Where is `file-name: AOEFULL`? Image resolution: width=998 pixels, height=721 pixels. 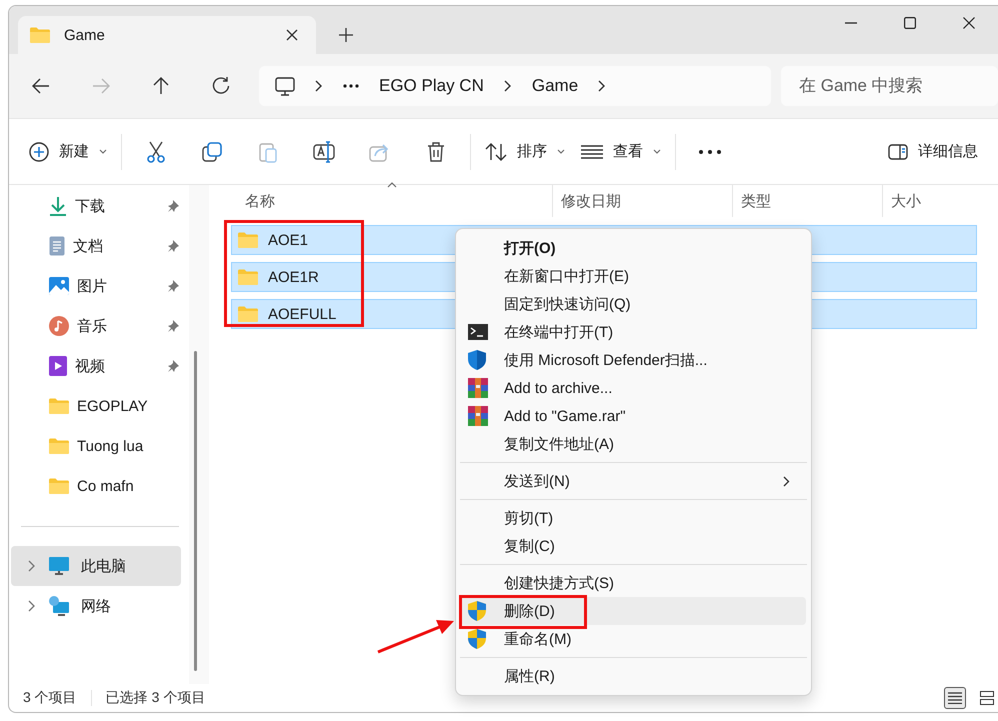
file-name: AOEFULL is located at coordinates (302, 314).